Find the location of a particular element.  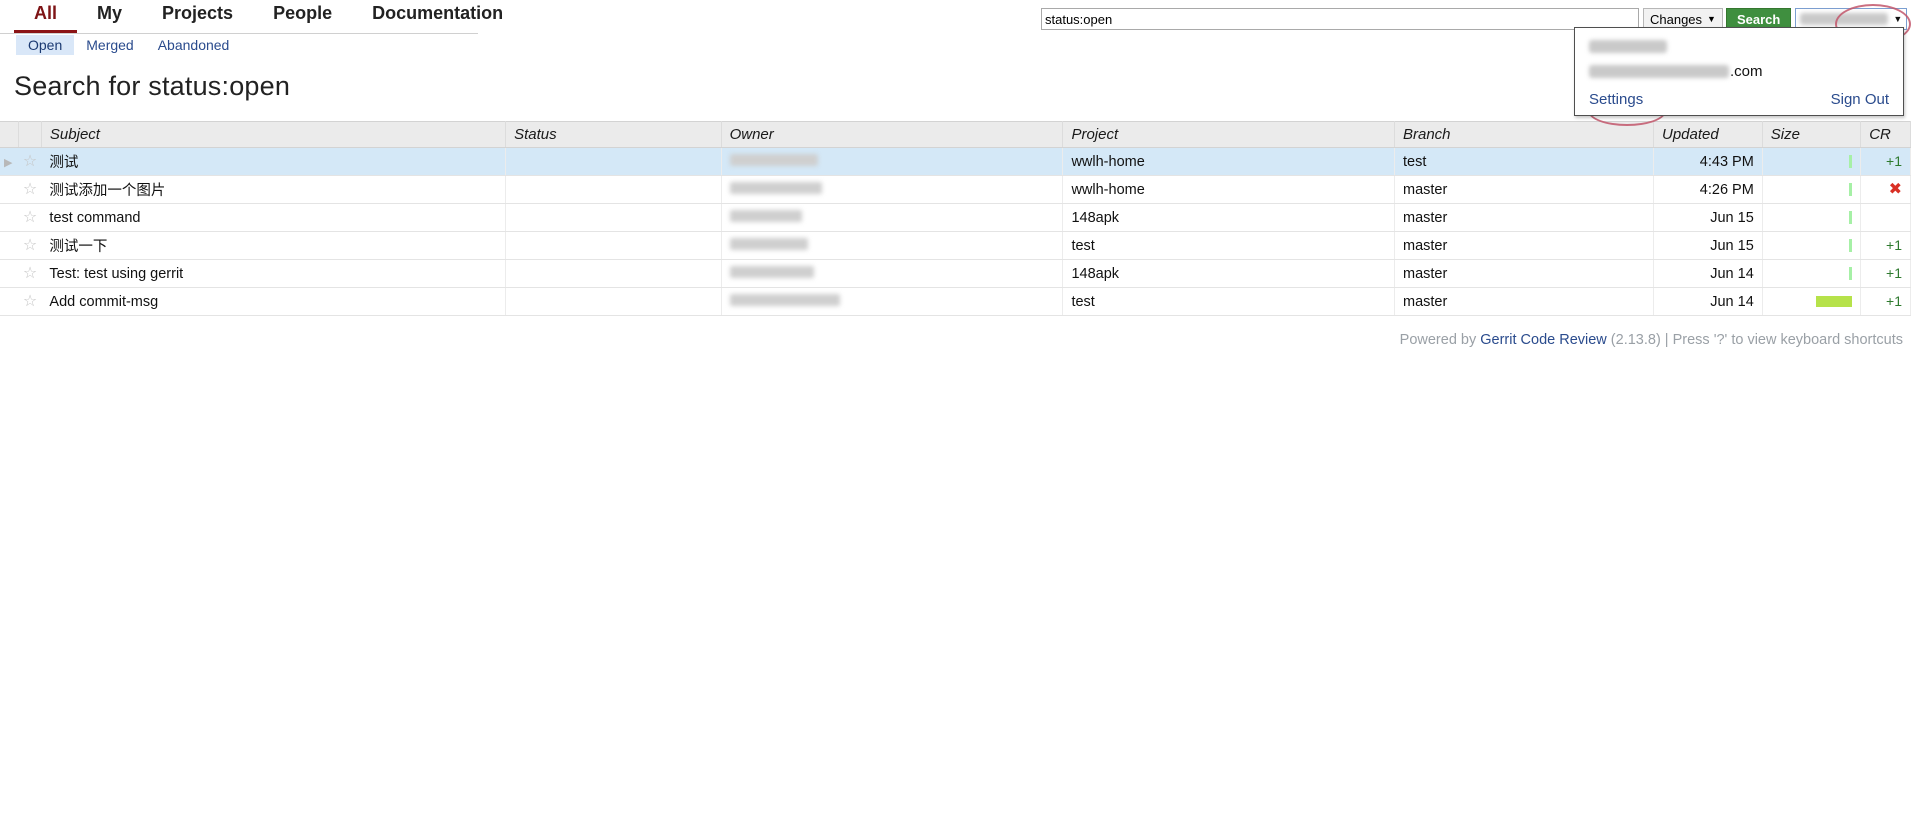

account-fullname-redacted is located at coordinates (1628, 46).